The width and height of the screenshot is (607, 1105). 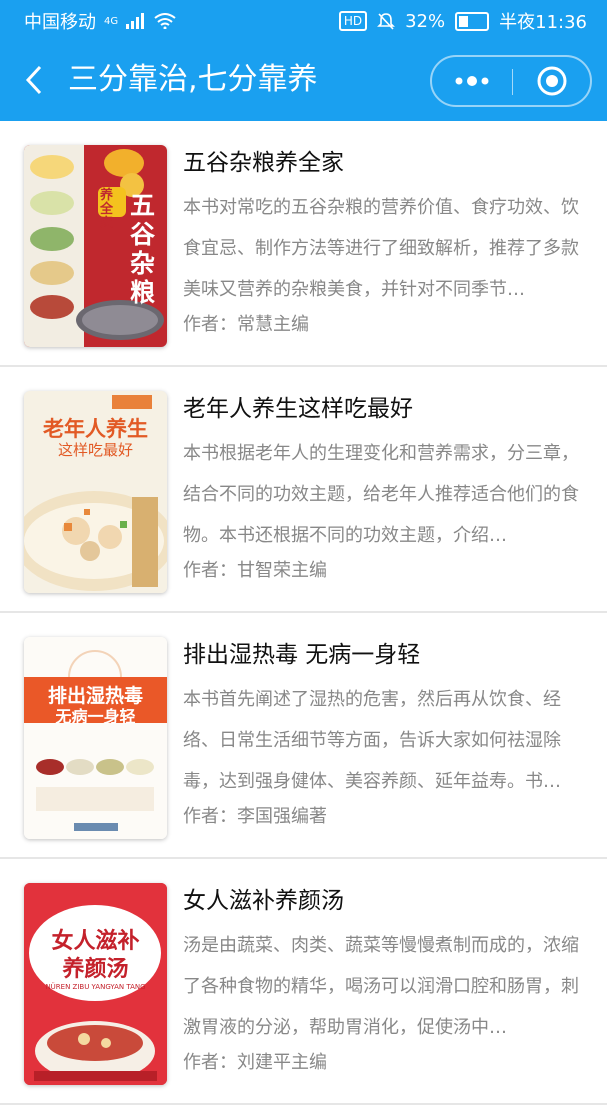 I want to click on network-type: 4G, so click(x=111, y=21).